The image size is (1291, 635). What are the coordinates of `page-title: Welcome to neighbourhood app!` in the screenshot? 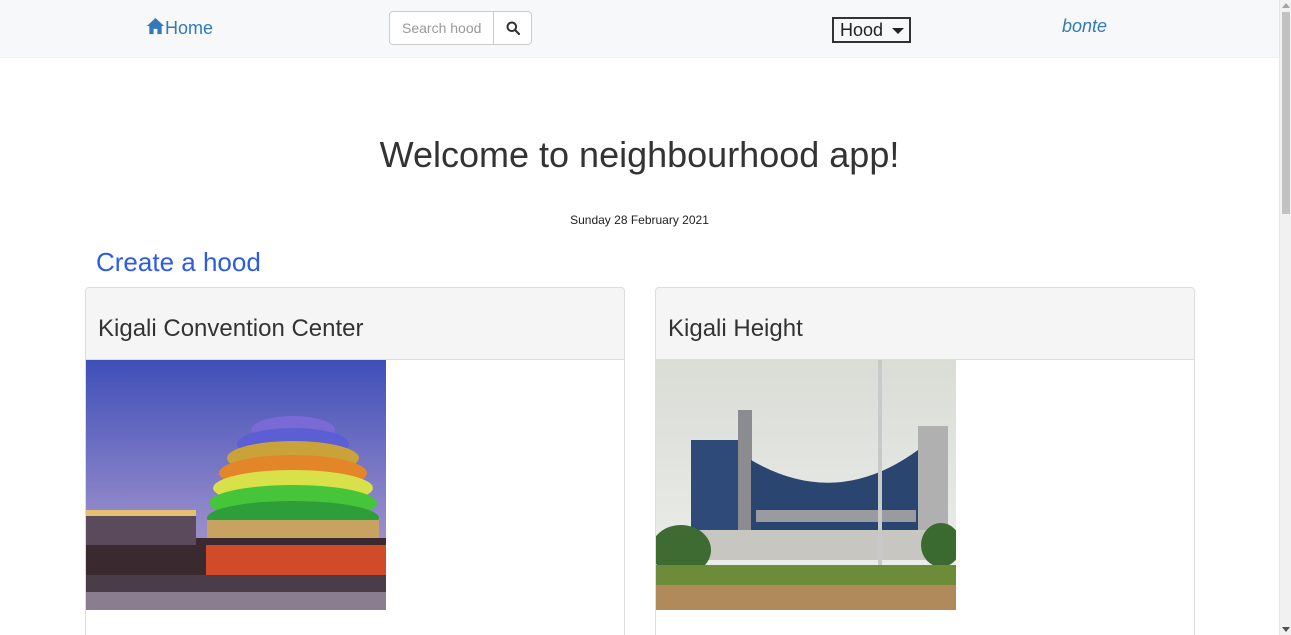 It's located at (639, 154).